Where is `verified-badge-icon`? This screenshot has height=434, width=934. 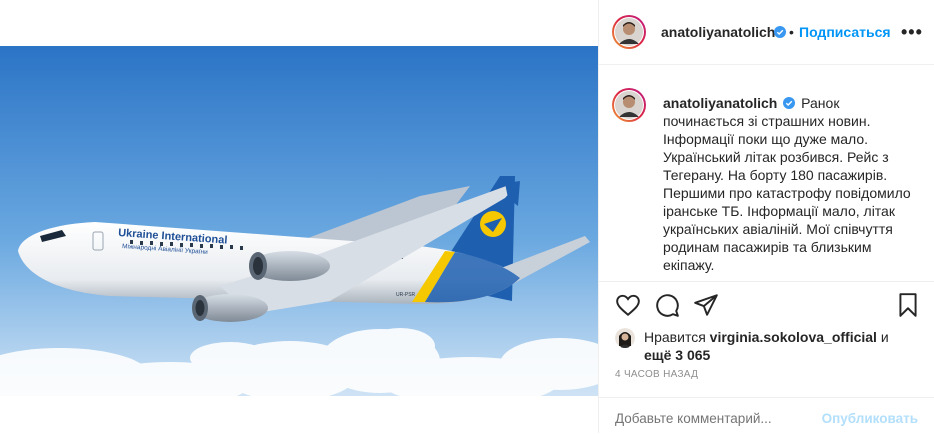 verified-badge-icon is located at coordinates (780, 32).